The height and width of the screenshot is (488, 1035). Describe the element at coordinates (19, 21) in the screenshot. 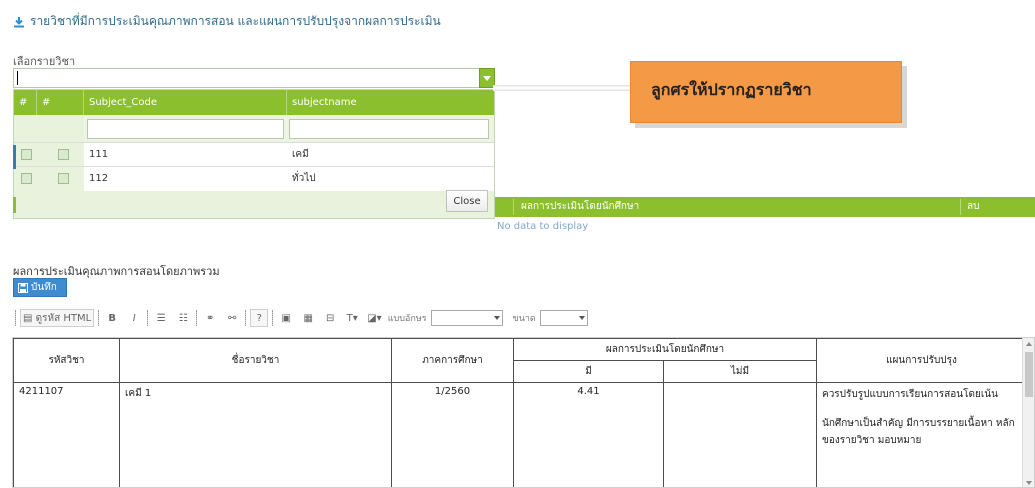

I see `download-icon` at that location.